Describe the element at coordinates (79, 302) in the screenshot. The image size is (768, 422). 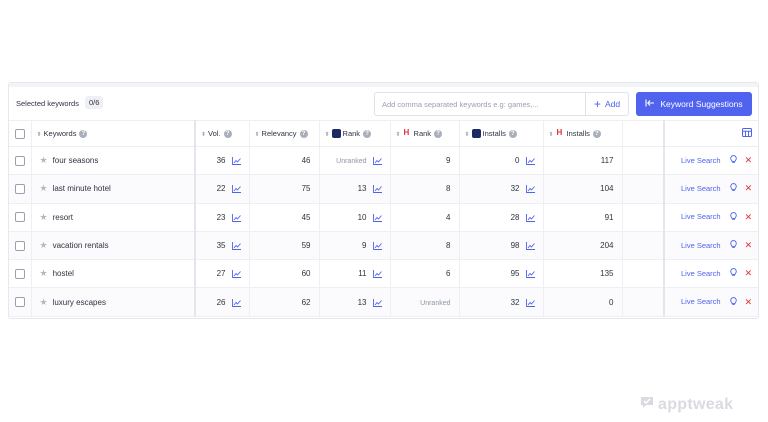
I see `keyword-text: luxury escapes` at that location.